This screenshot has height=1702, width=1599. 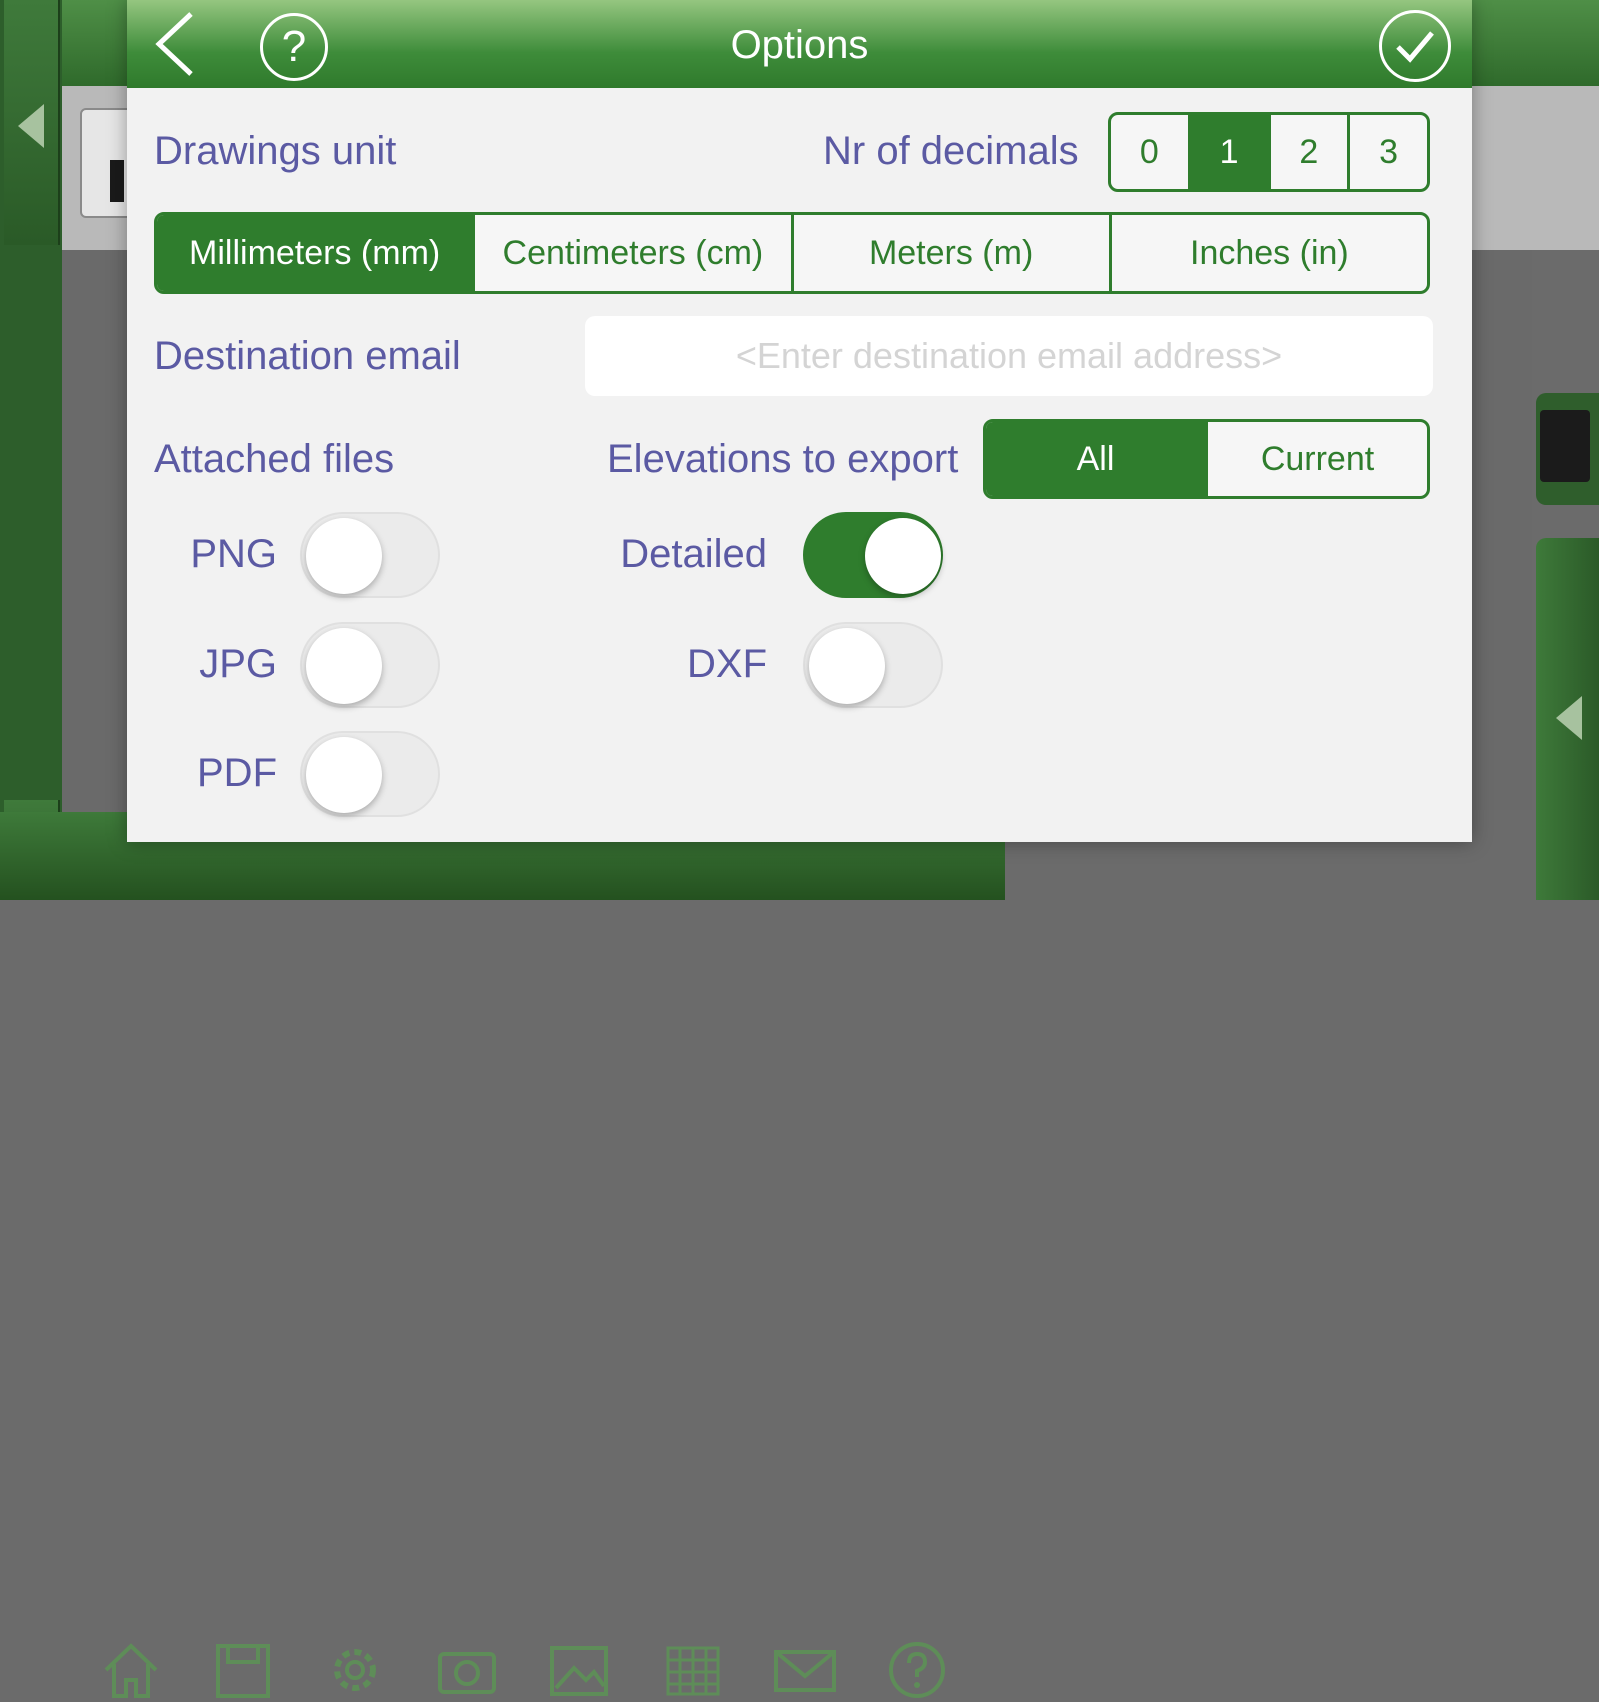 I want to click on background-panel-mark, so click(x=117, y=181).